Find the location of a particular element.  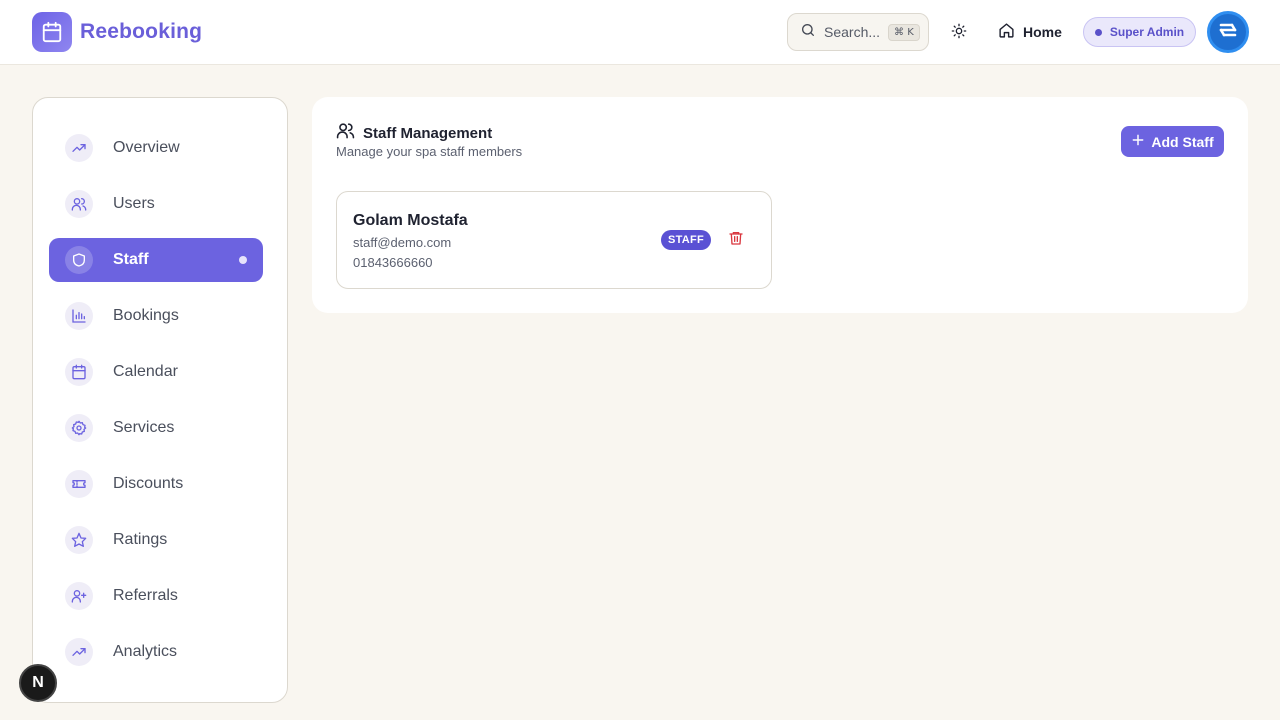

add-staff-label: Add Staff is located at coordinates (1182, 141).